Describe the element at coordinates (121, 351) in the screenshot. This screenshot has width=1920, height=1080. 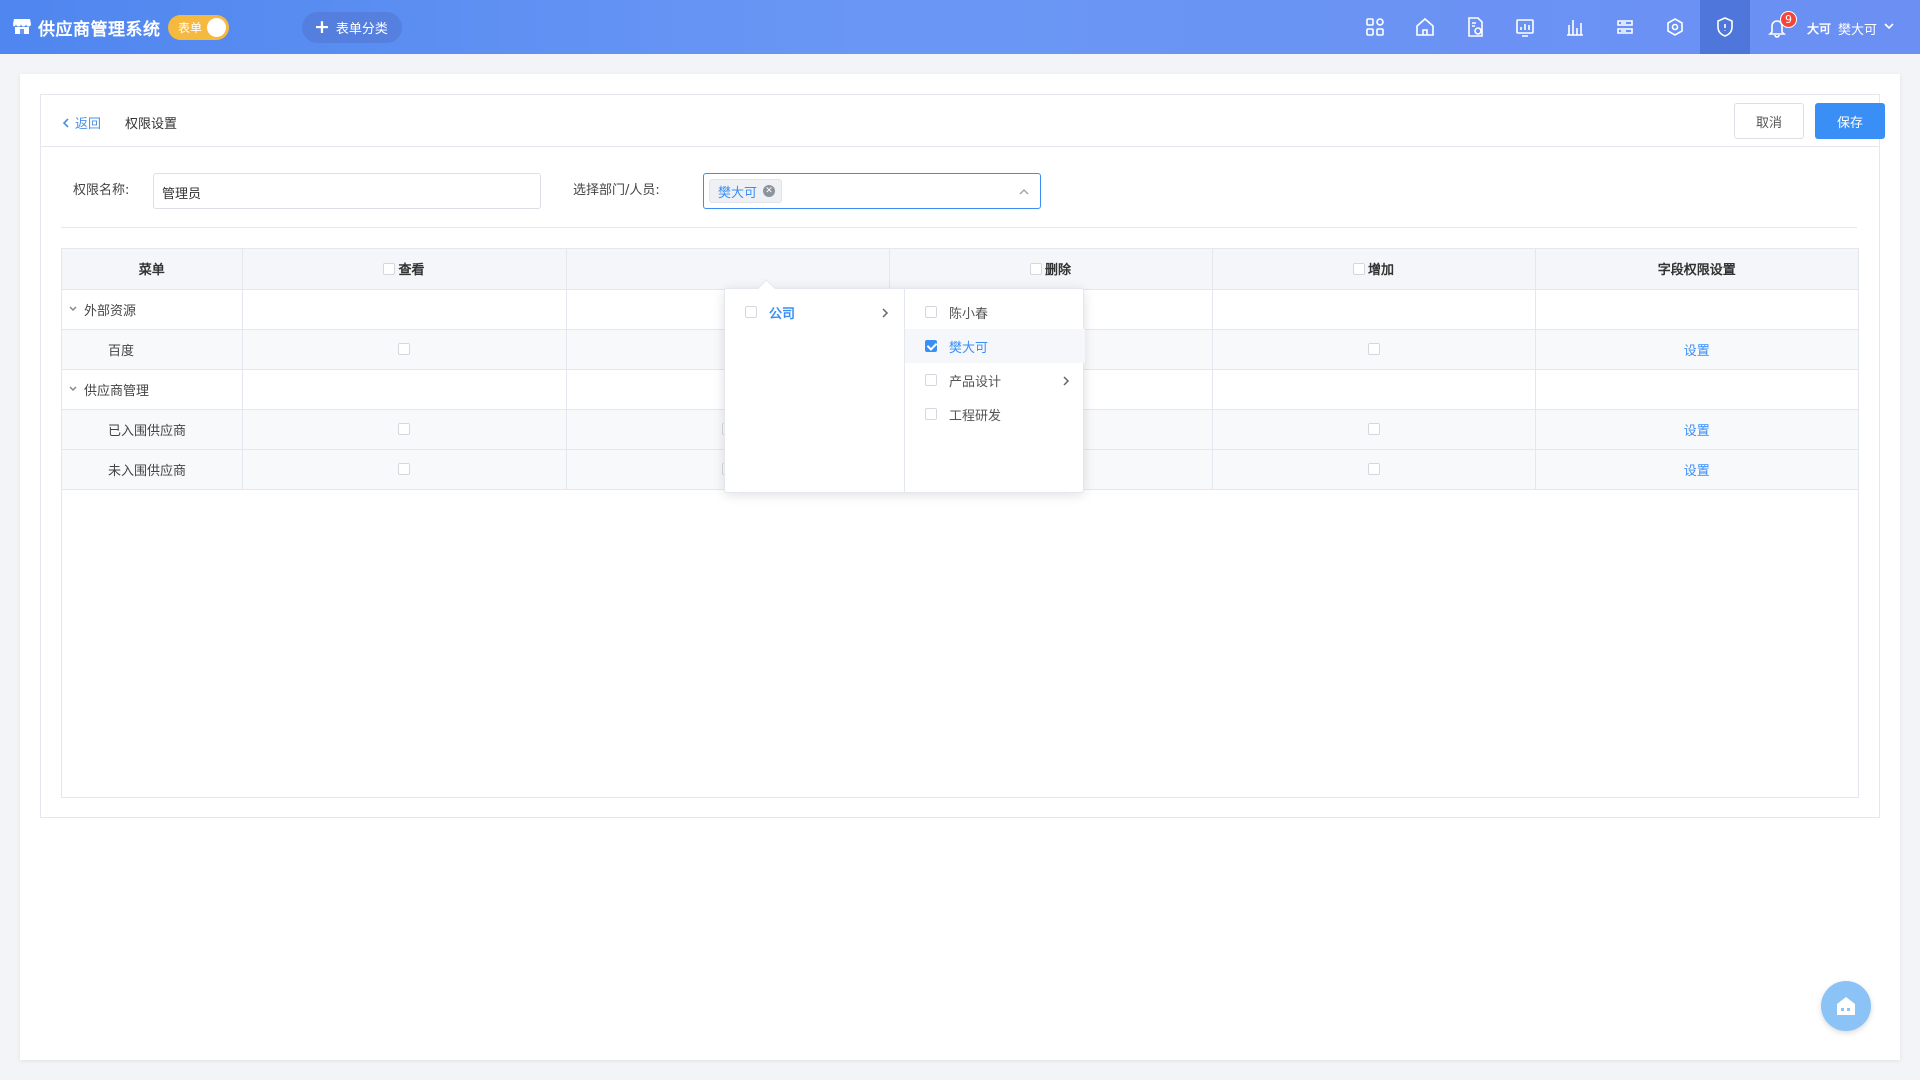
I see `item-name: 百度` at that location.